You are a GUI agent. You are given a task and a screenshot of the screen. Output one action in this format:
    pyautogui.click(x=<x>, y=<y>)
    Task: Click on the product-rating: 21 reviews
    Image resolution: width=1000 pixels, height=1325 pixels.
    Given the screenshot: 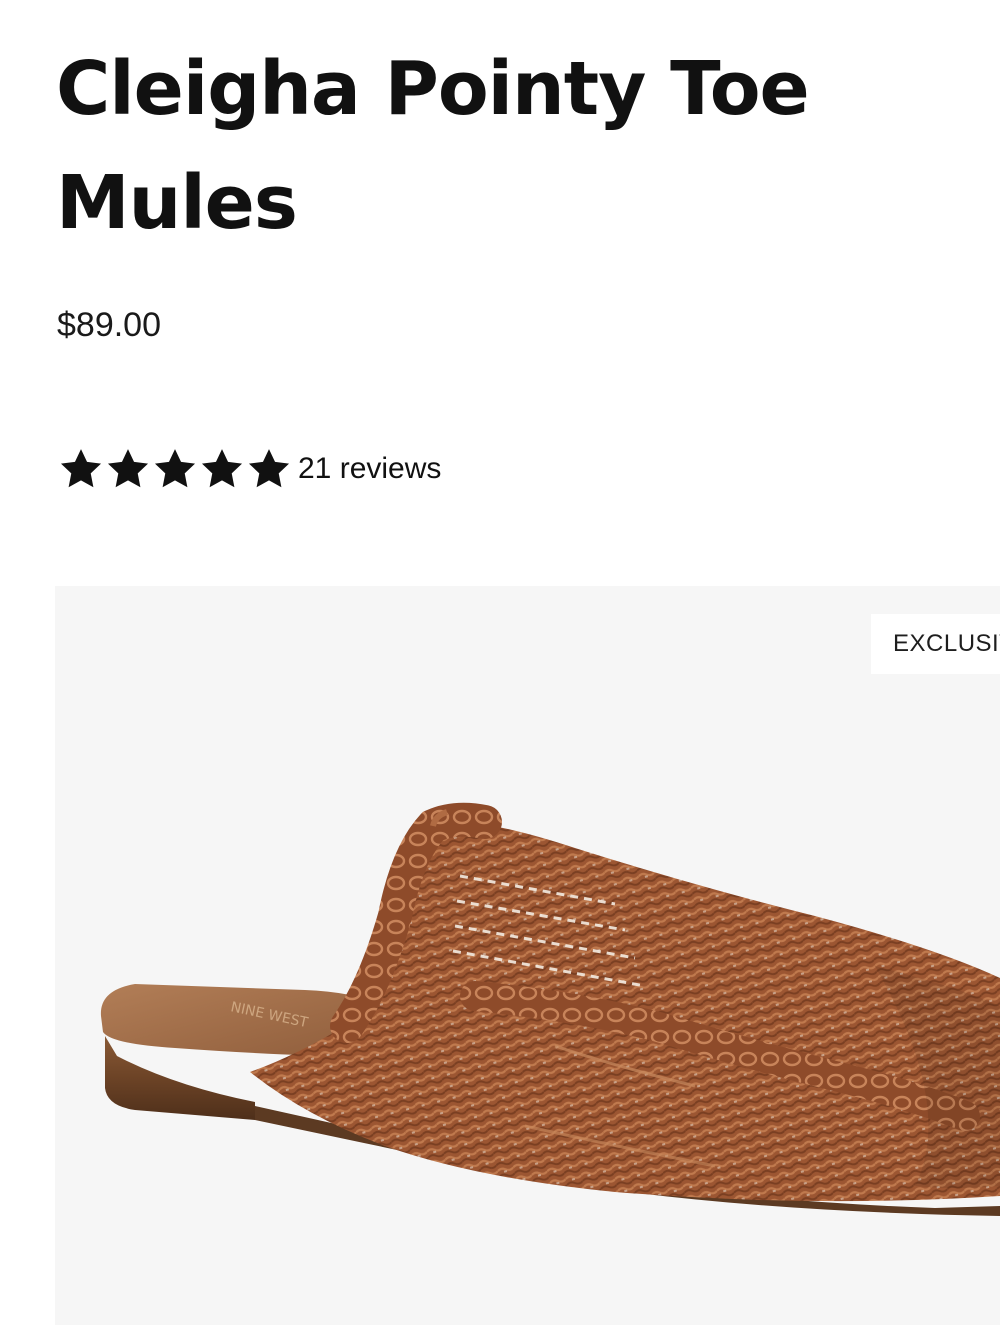 What is the action you would take?
    pyautogui.click(x=249, y=469)
    